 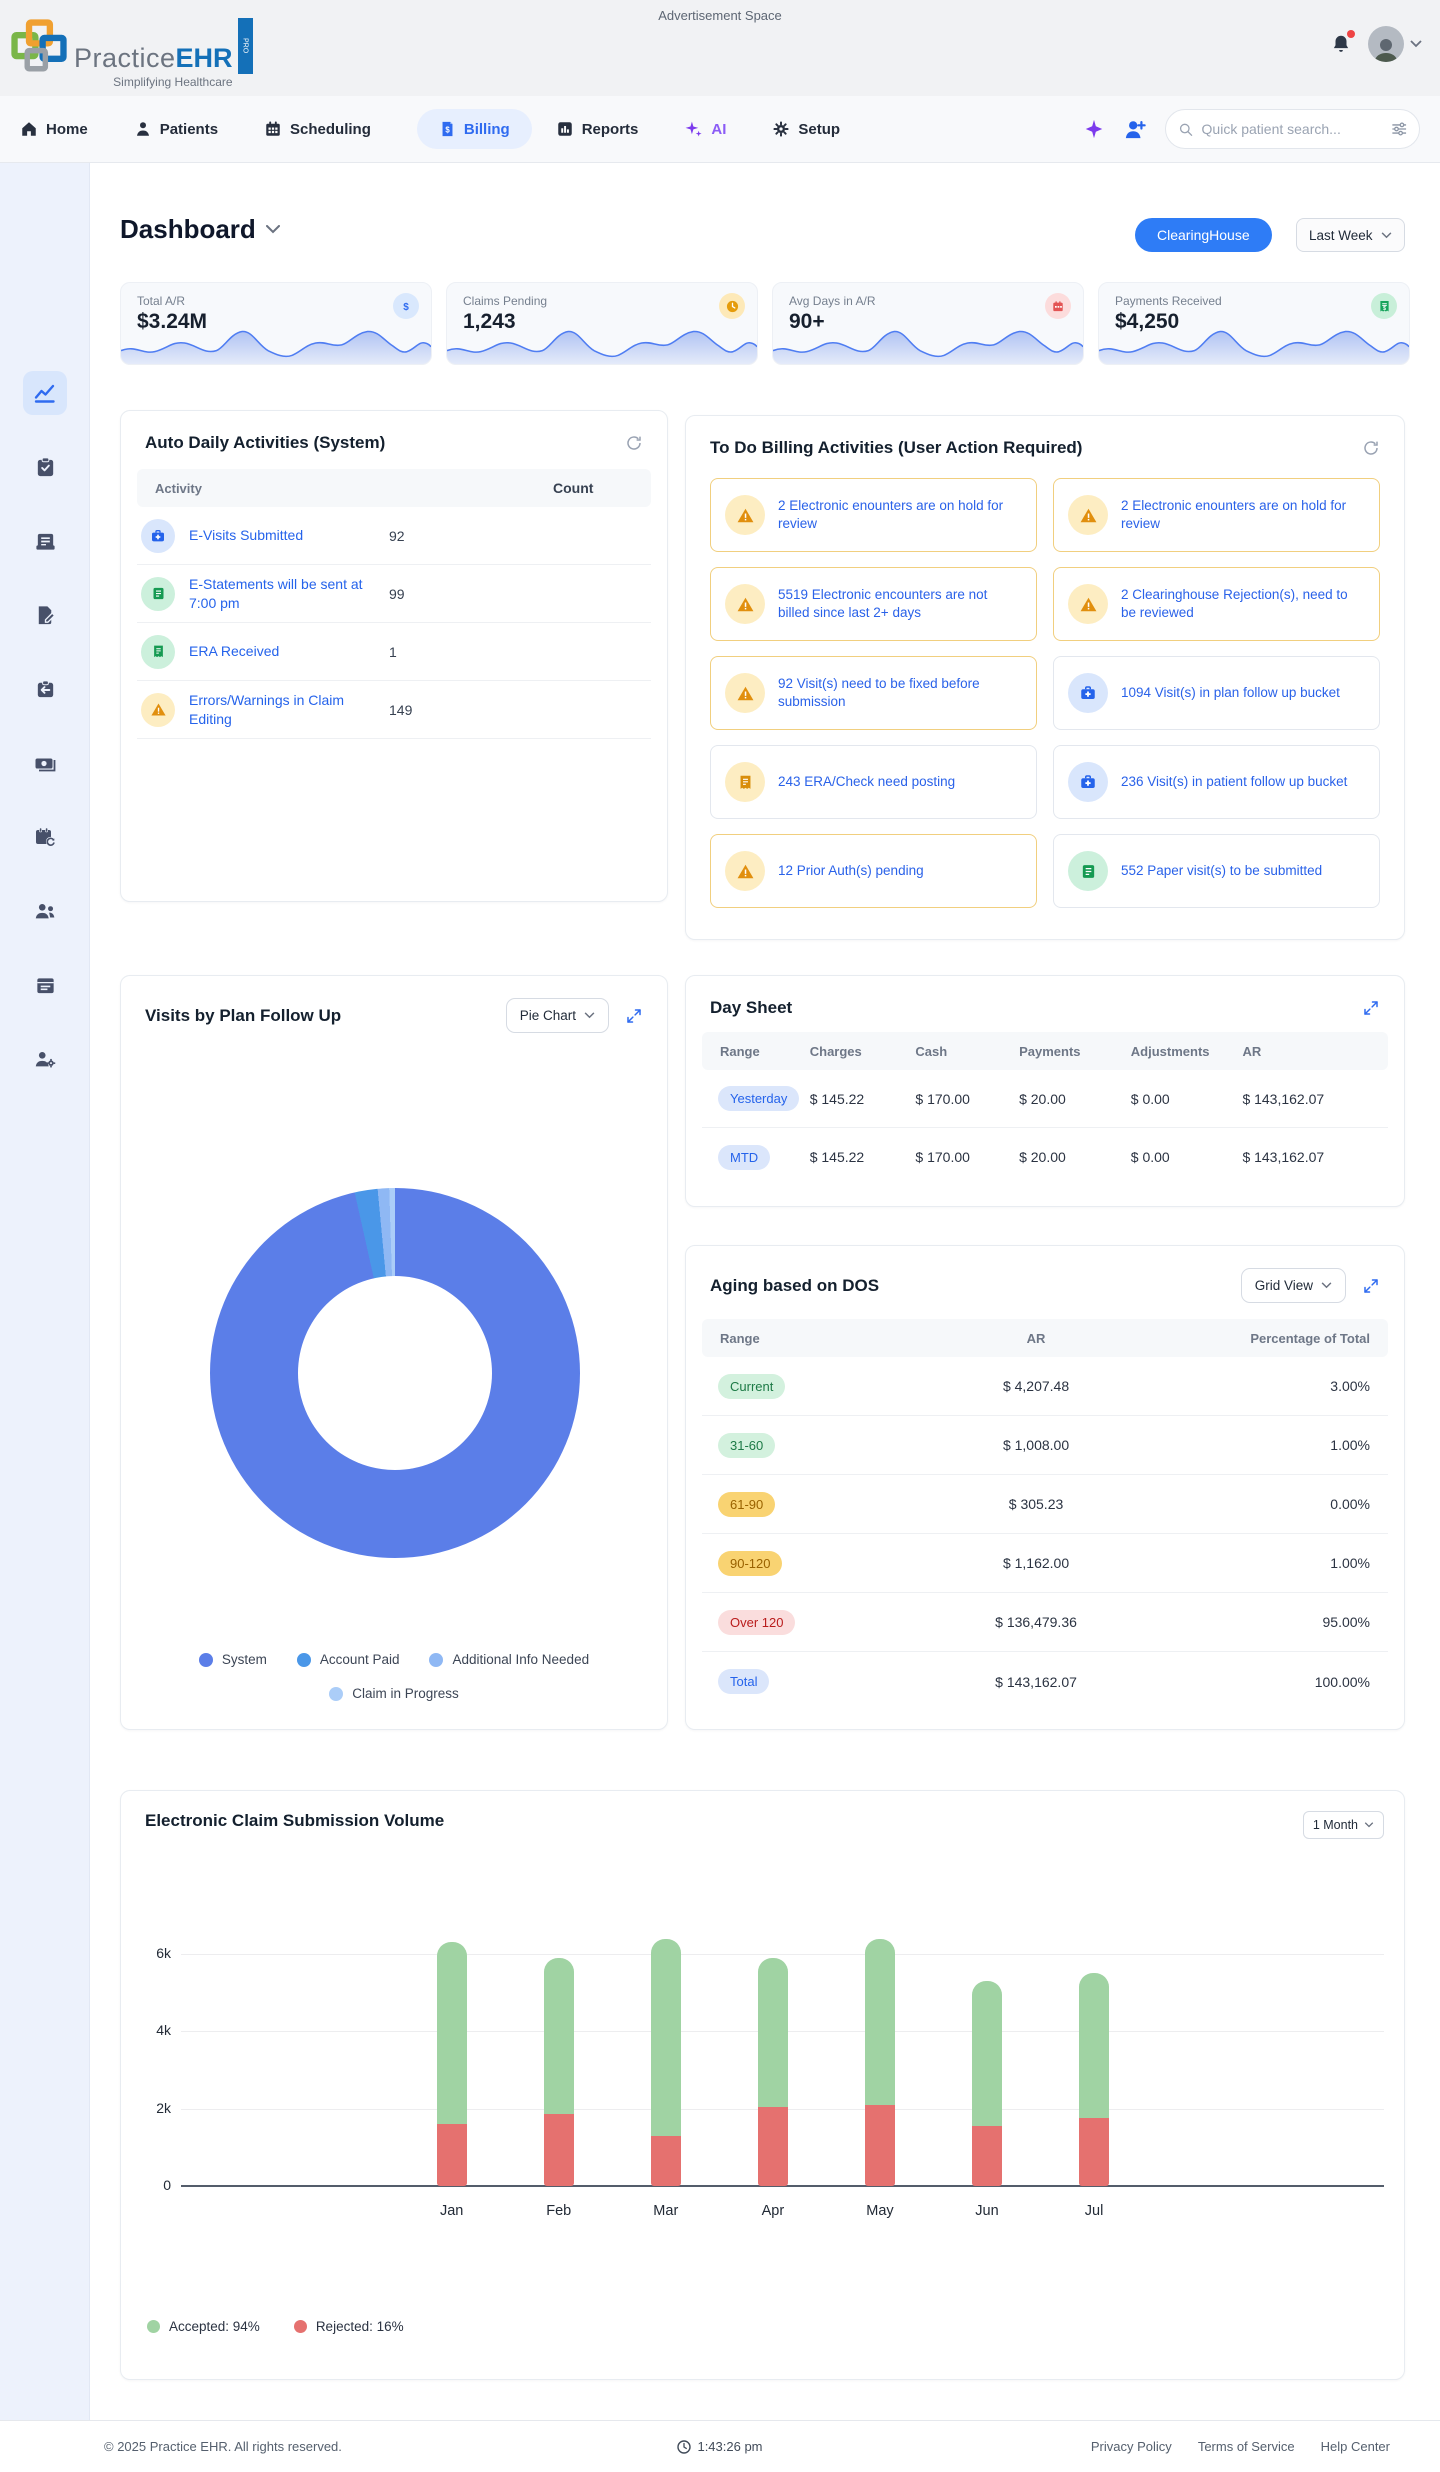 I want to click on todo-tile: 236 Visit(s) in patient follow up bucket, so click(x=1216, y=782).